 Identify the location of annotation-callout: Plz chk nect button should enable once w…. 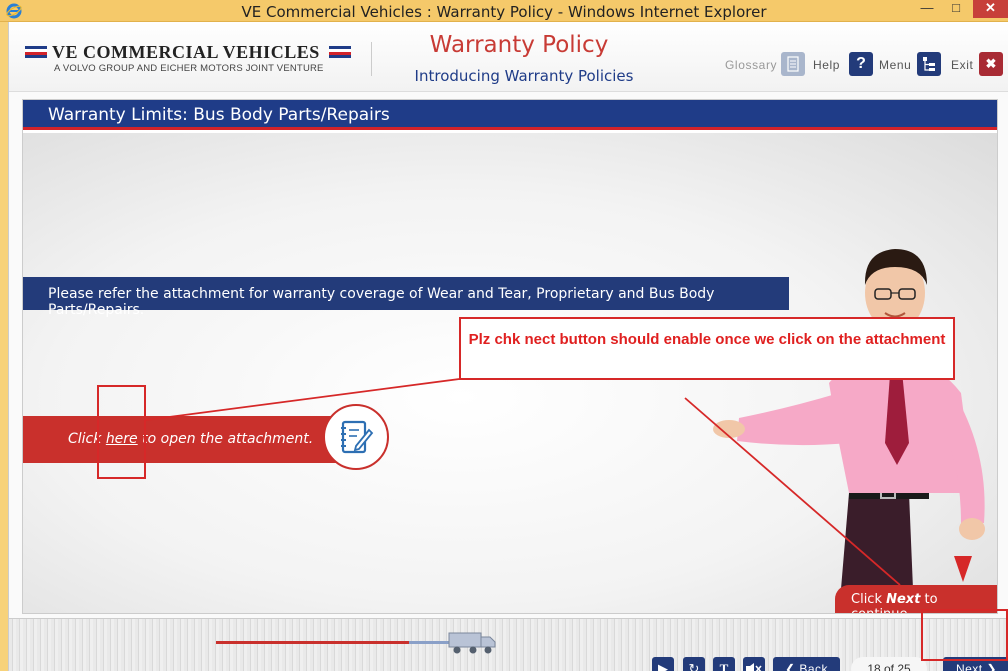
(707, 348).